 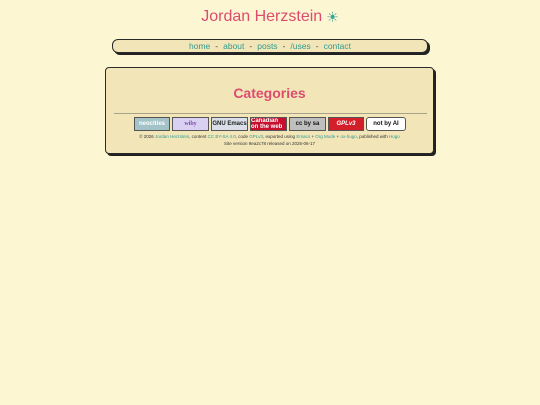 What do you see at coordinates (199, 46) in the screenshot?
I see `nav-home-link: home` at bounding box center [199, 46].